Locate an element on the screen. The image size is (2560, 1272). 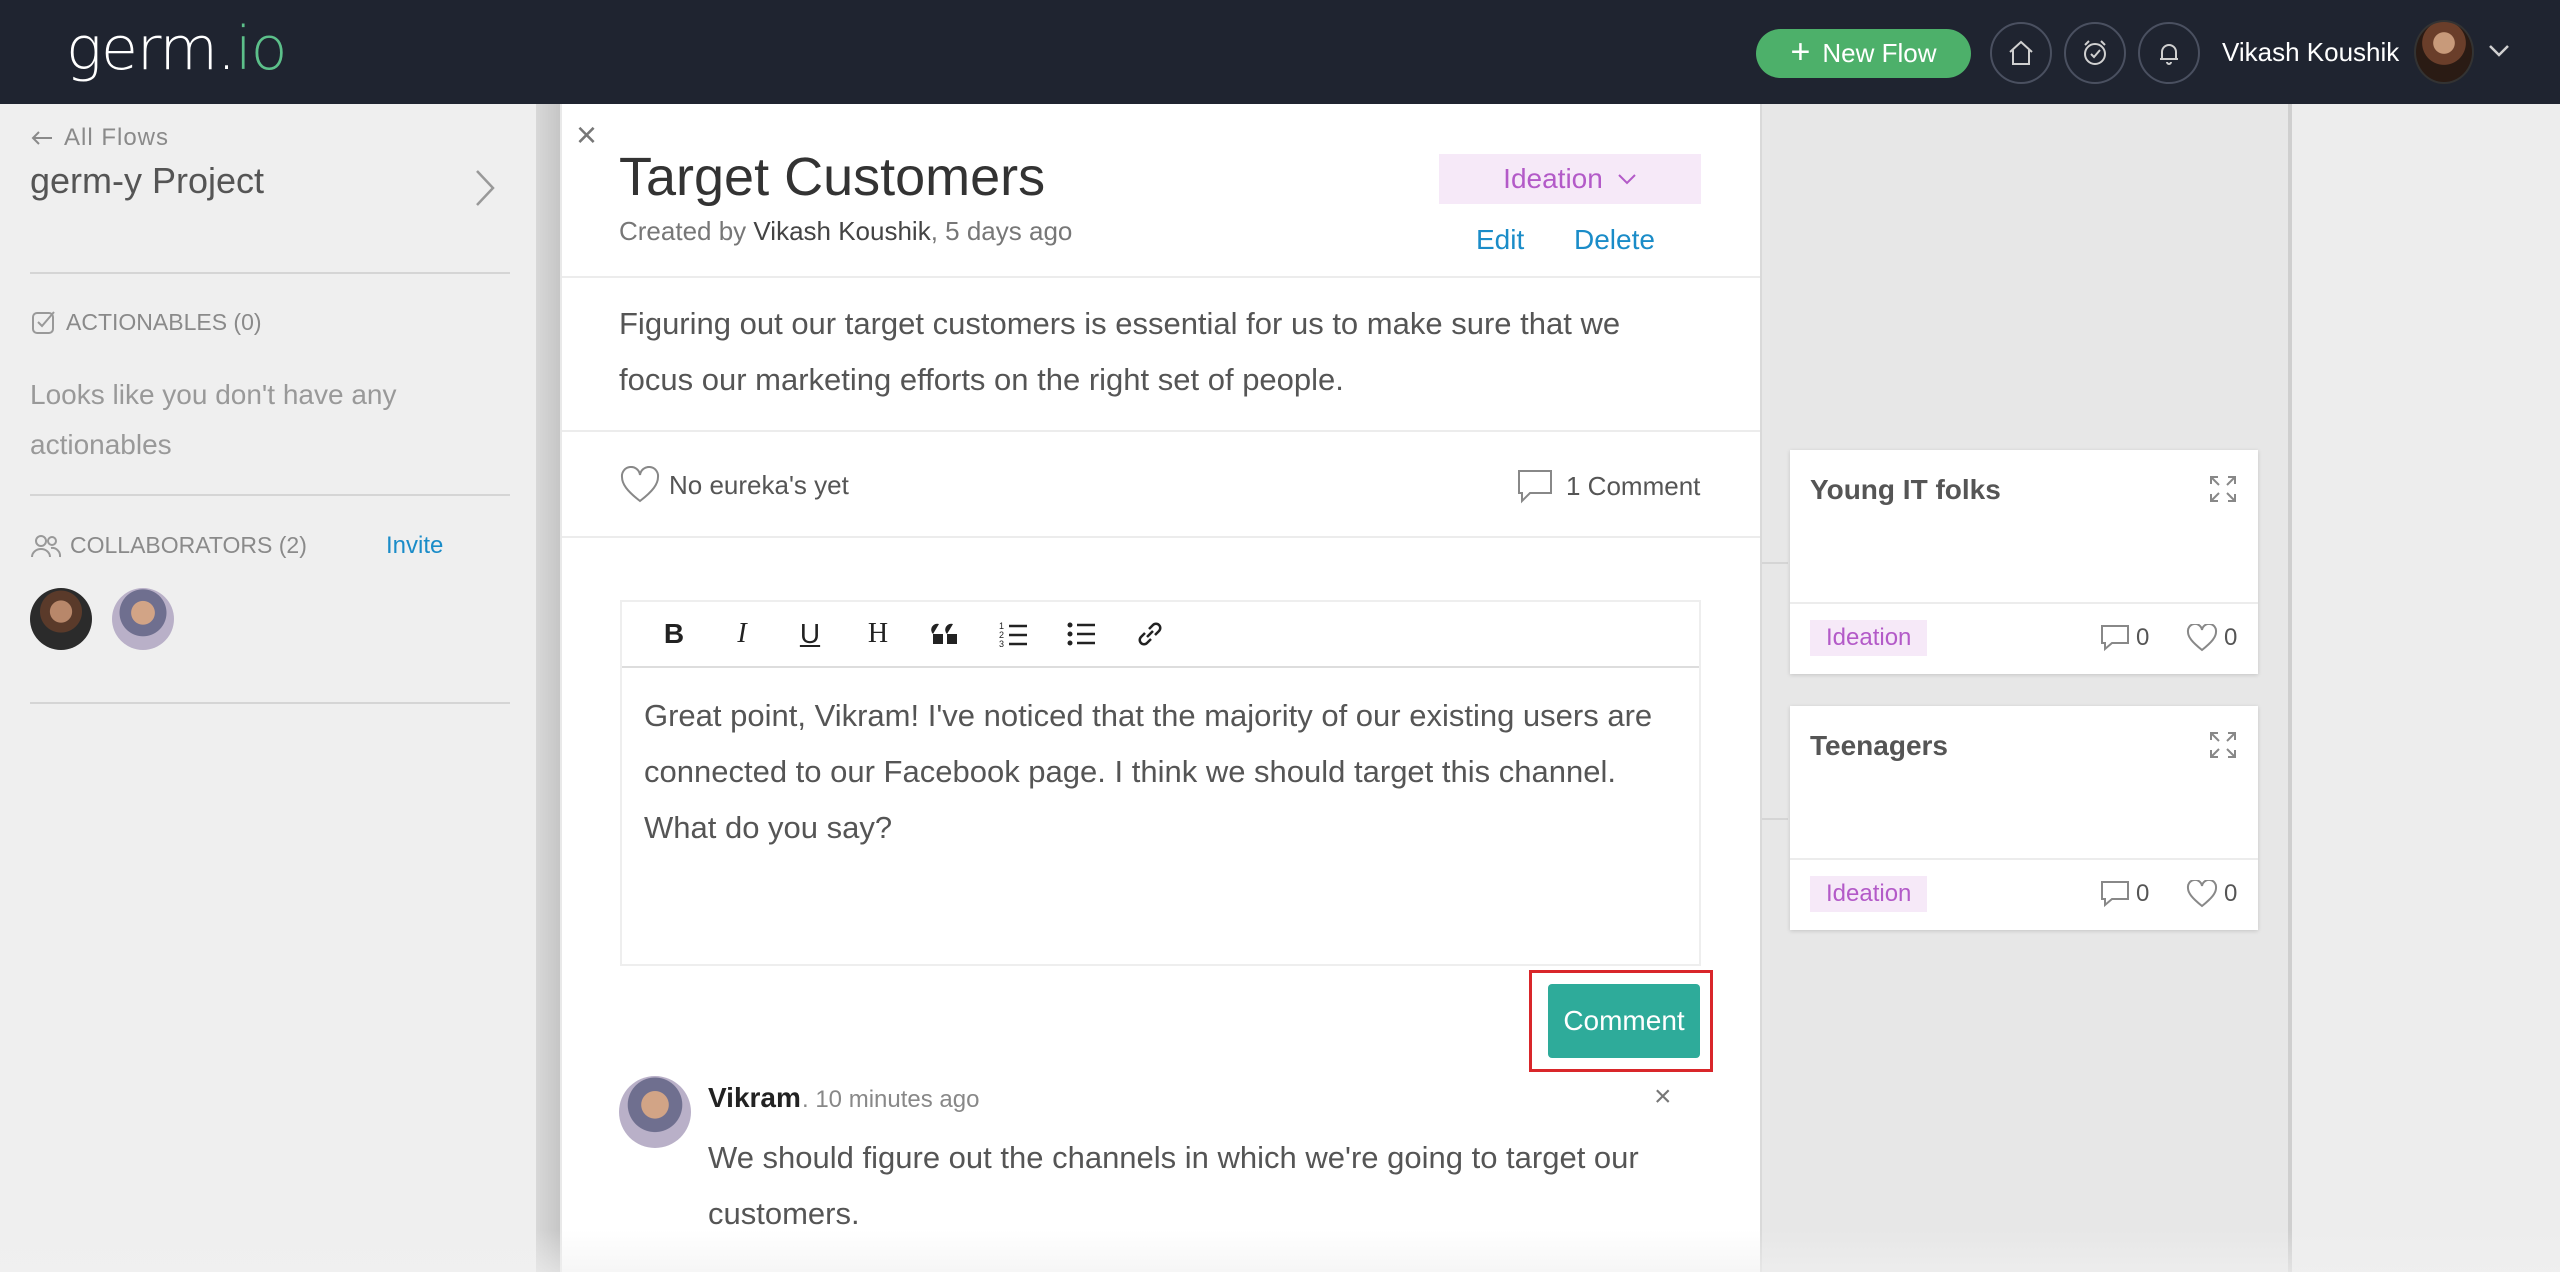
collaborators-heading: COLLABORATORS (2) is located at coordinates (168, 545).